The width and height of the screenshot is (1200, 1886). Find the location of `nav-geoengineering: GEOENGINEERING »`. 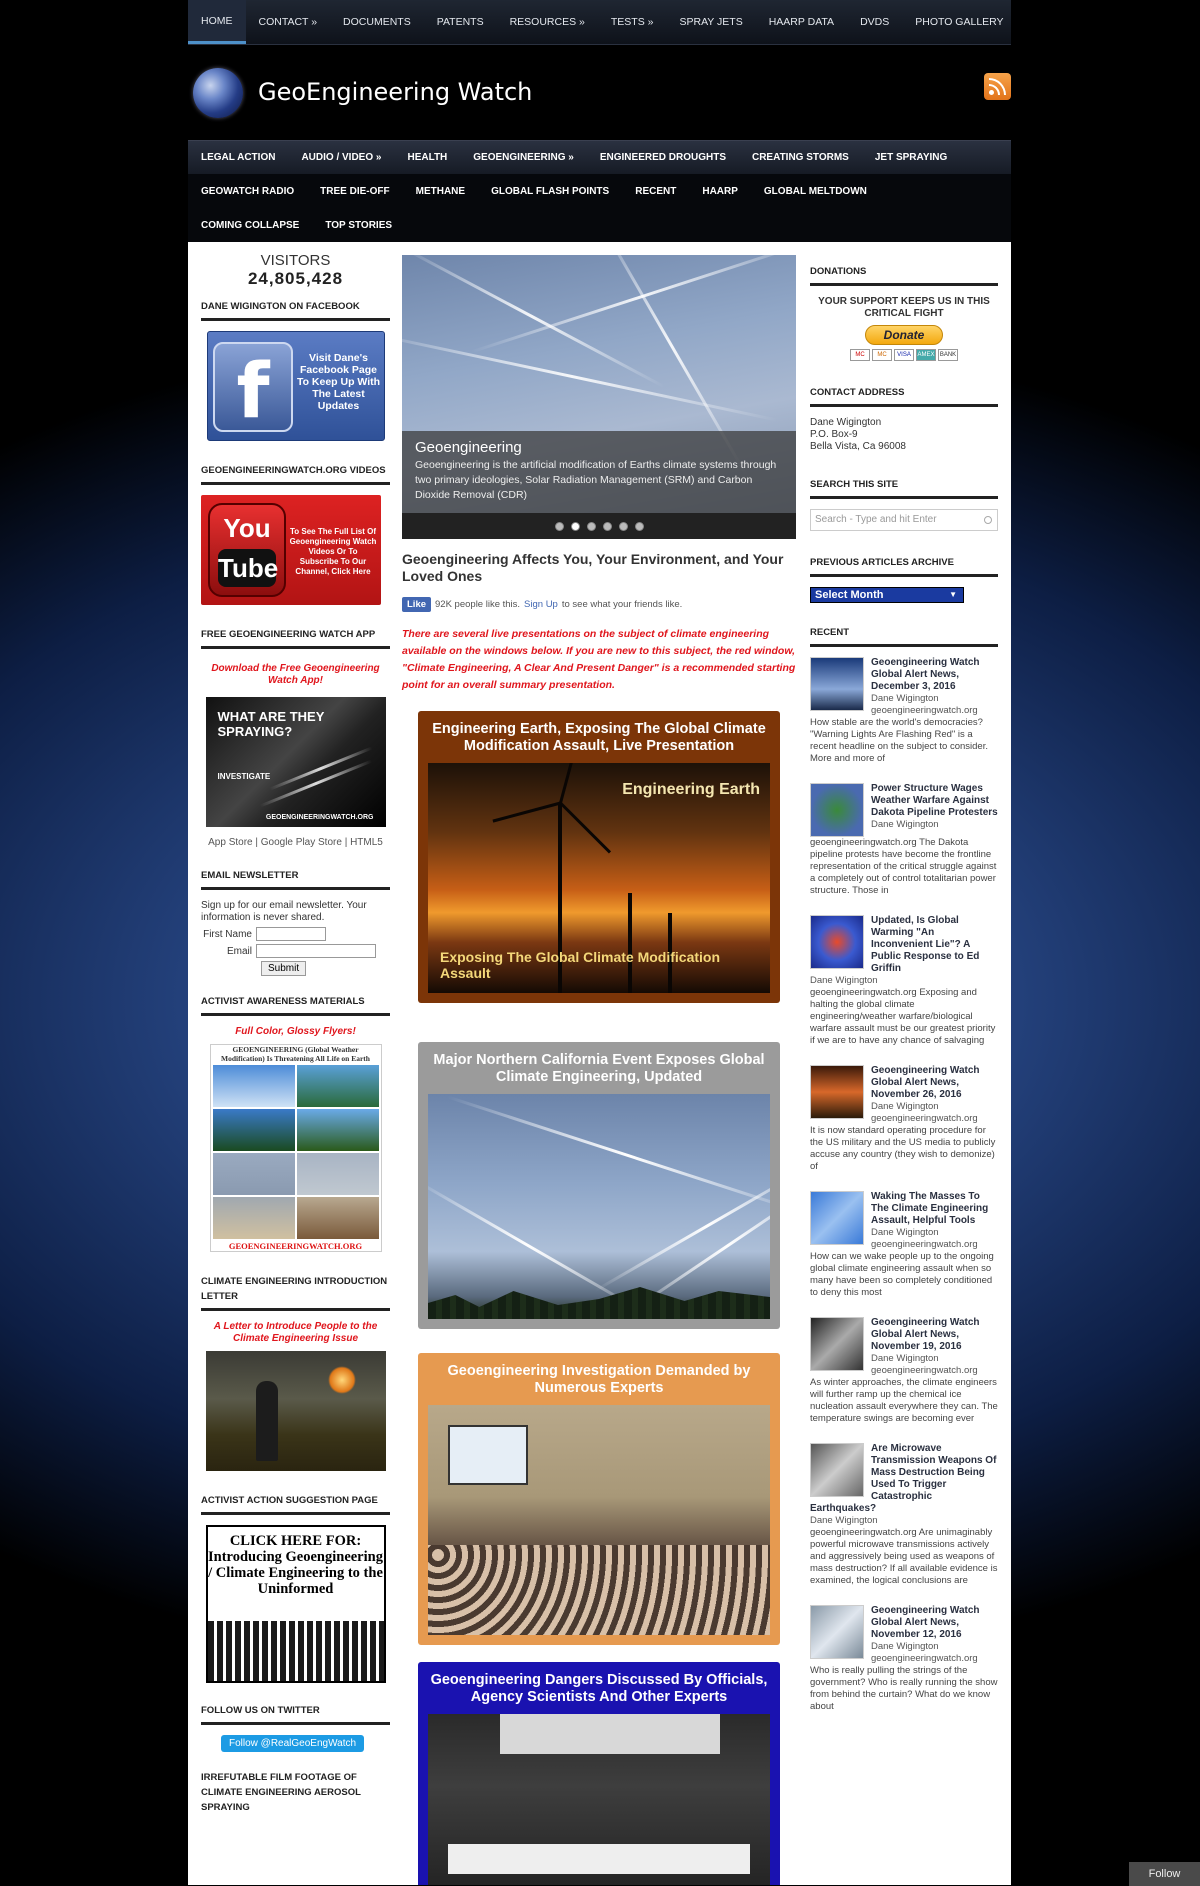

nav-geoengineering: GEOENGINEERING » is located at coordinates (523, 157).